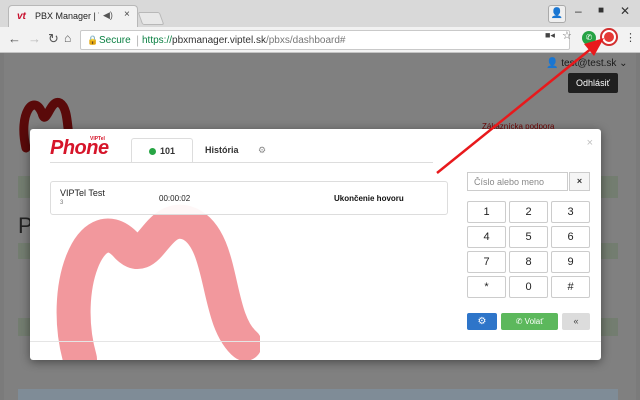 This screenshot has width=640, height=400. Describe the element at coordinates (318, 394) in the screenshot. I see `page-strip` at that location.